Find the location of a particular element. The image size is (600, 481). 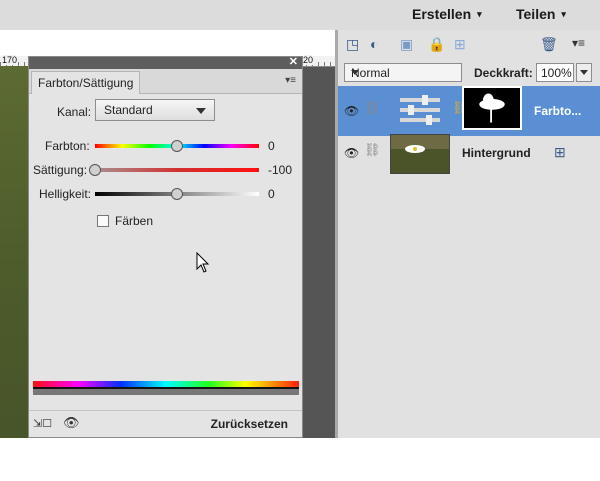

ruler-mark-left: 170 is located at coordinates (10, 60).